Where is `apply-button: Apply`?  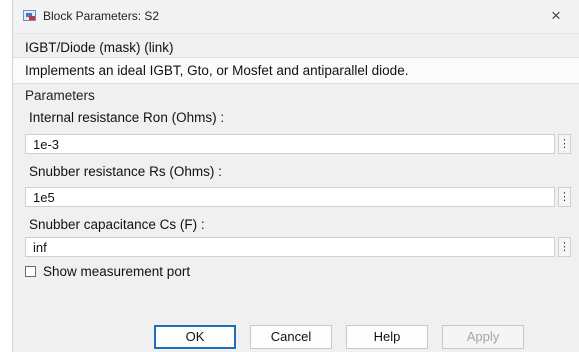
apply-button: Apply is located at coordinates (483, 337).